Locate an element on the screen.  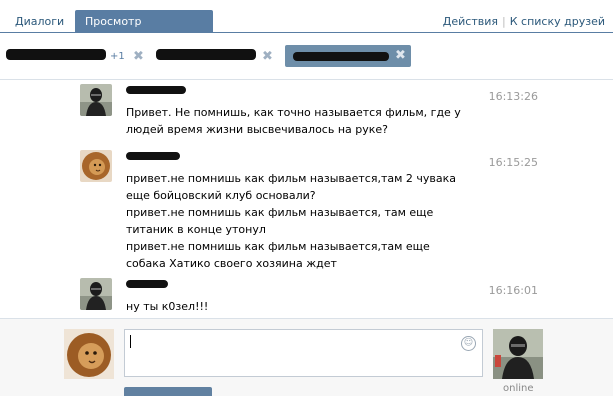
text-caret is located at coordinates (130, 341).